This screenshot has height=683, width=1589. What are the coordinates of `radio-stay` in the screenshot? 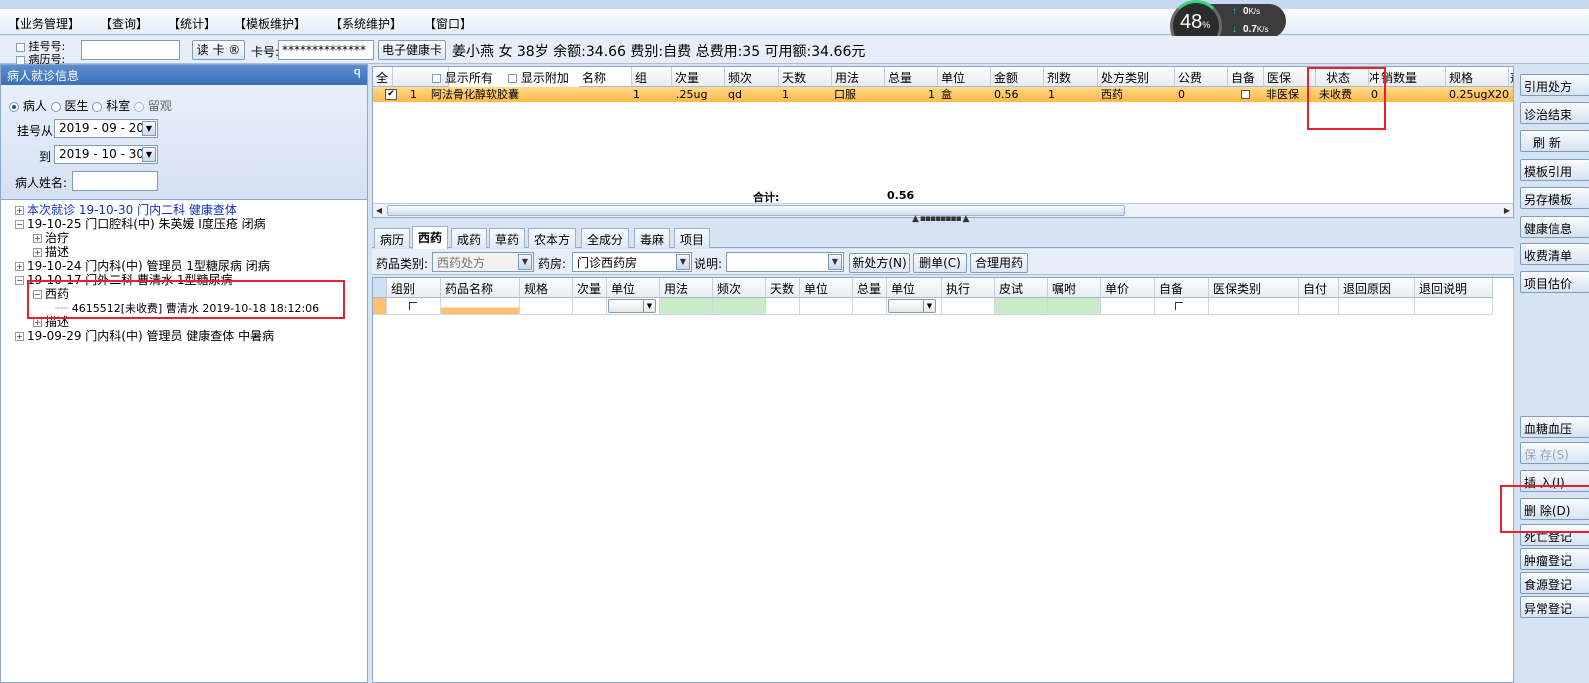 It's located at (139, 106).